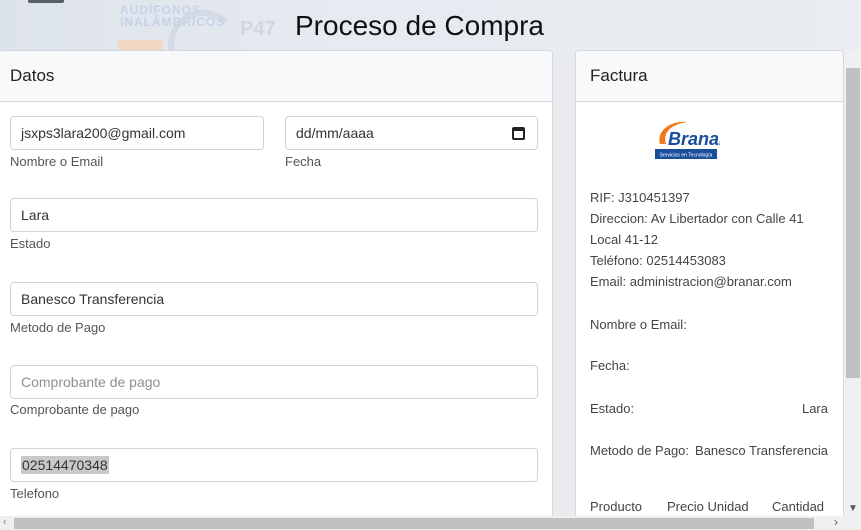  What do you see at coordinates (836, 522) in the screenshot?
I see `scroll-right-arrow-icon: ›` at bounding box center [836, 522].